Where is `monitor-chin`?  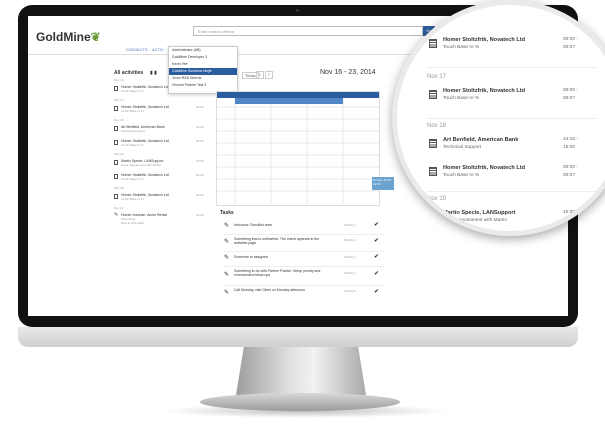
monitor-chin is located at coordinates (298, 337).